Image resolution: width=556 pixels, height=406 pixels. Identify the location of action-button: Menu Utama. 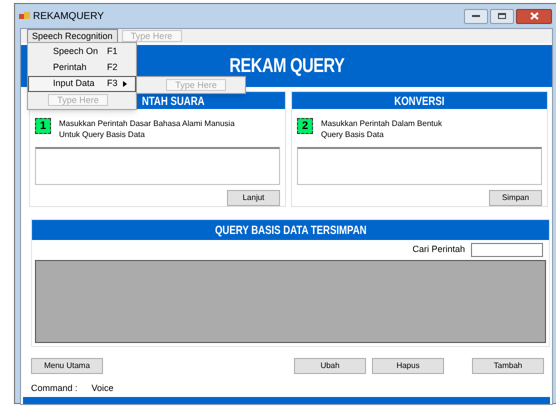
(67, 366).